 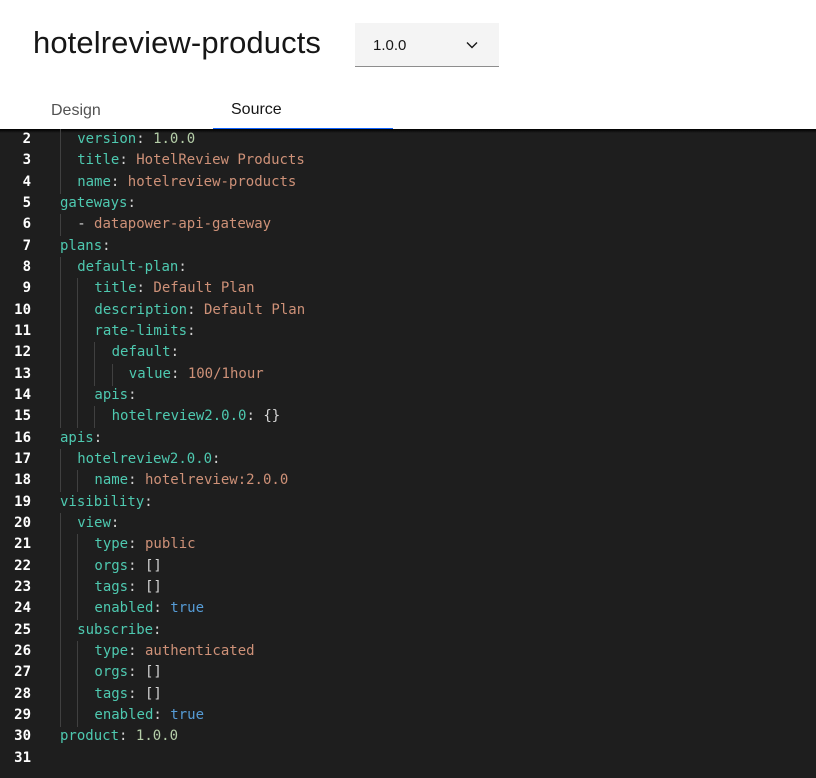 What do you see at coordinates (22, 309) in the screenshot?
I see `line-number: 10` at bounding box center [22, 309].